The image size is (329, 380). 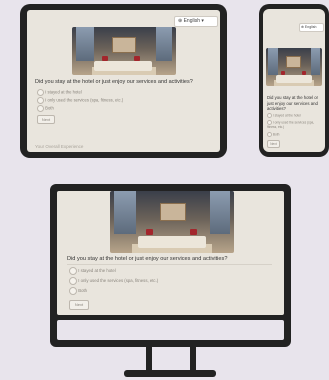 I want to click on language-select: ⊕ English, so click(x=311, y=27).